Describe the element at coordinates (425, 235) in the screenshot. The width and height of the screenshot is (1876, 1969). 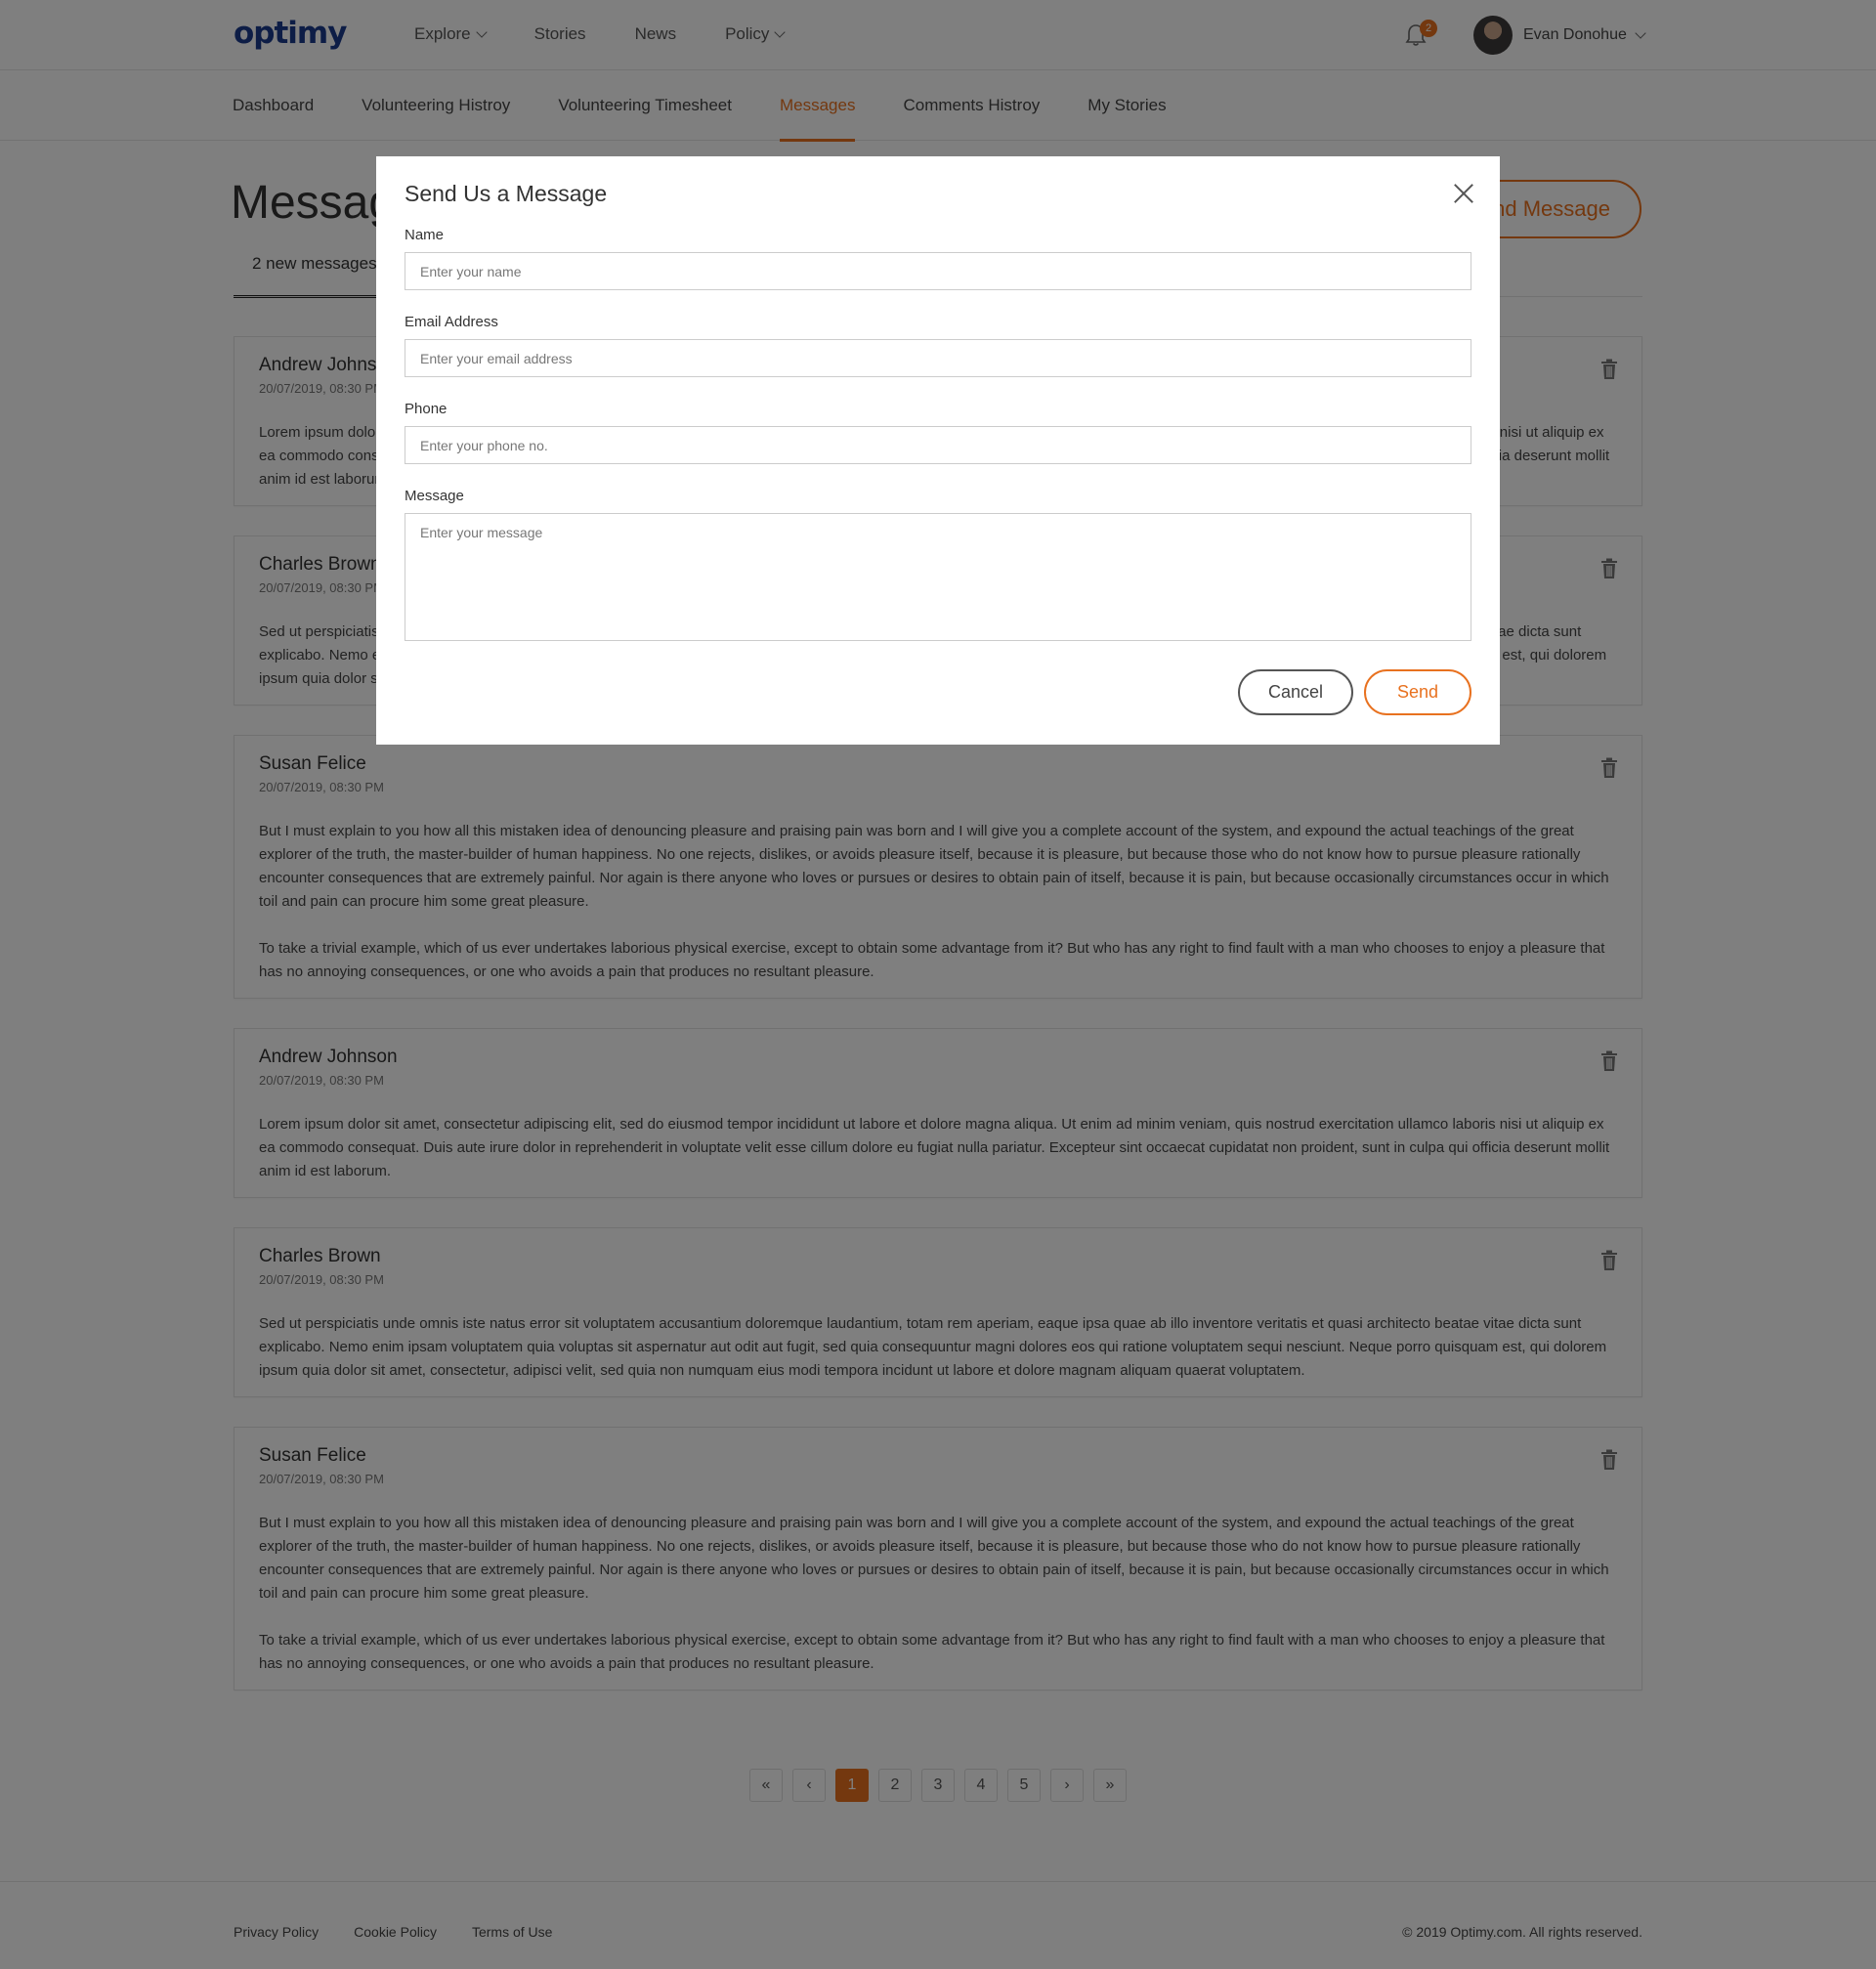
I see `name-label: Name` at that location.